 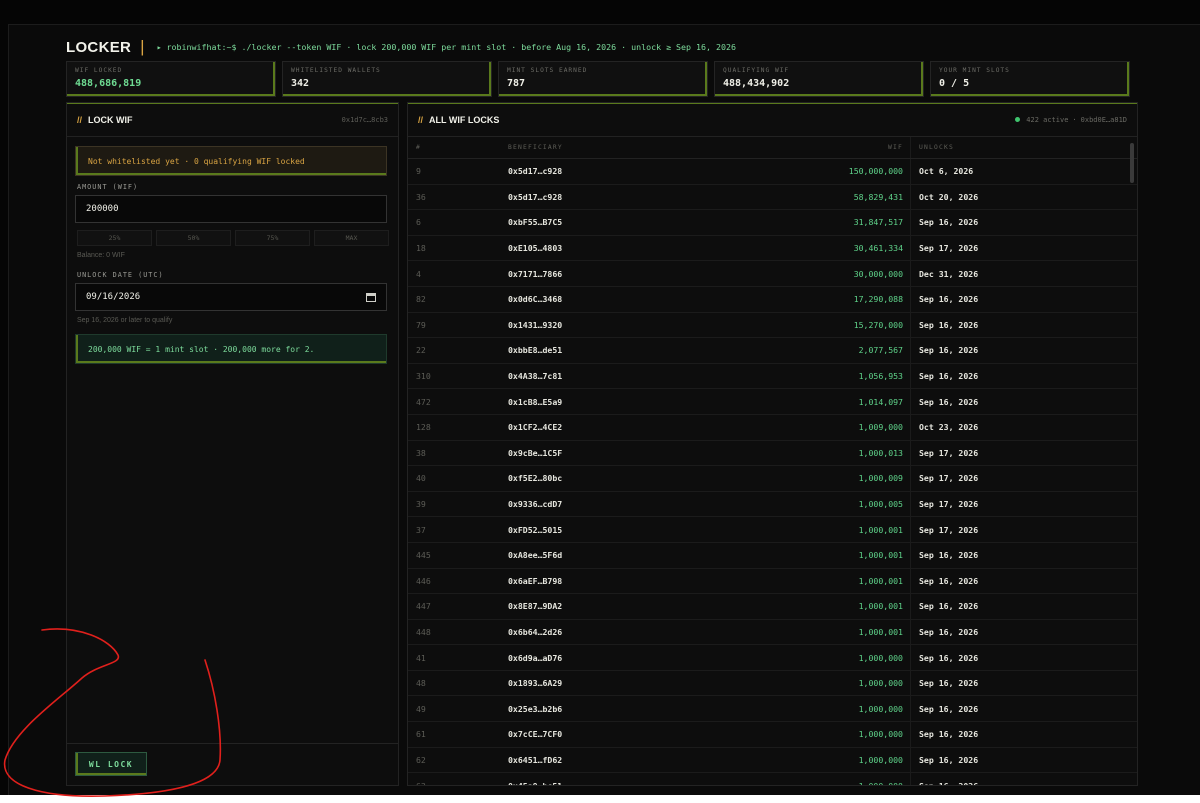 What do you see at coordinates (423, 631) in the screenshot?
I see `row-id: 448` at bounding box center [423, 631].